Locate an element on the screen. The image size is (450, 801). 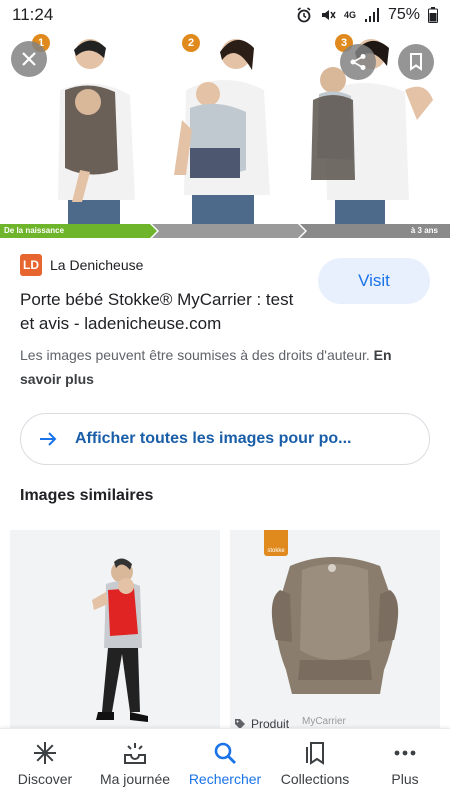
age-progress-bar is located at coordinates (225, 231).